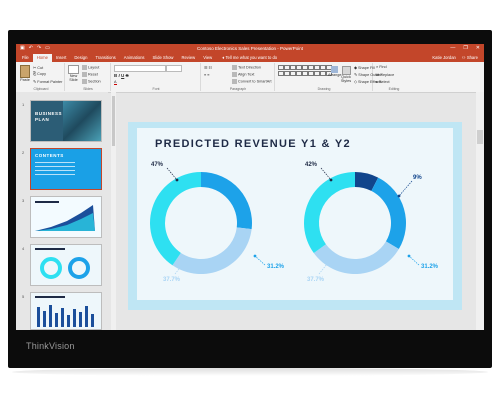  What do you see at coordinates (470, 57) in the screenshot?
I see `share-button: ⚇ Share` at bounding box center [470, 57].